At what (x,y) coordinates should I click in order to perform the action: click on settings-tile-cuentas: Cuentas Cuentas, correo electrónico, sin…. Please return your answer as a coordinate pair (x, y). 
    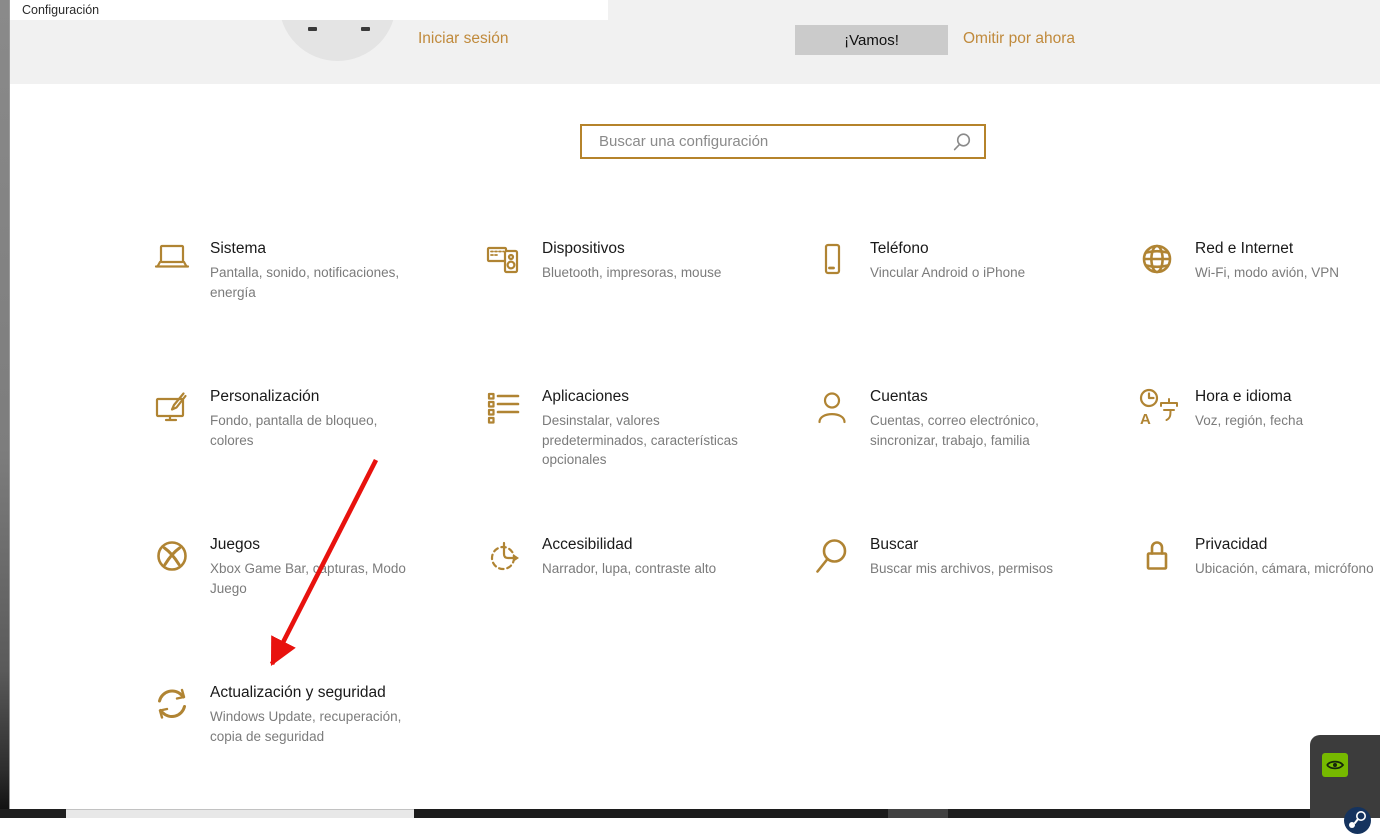
    Looking at the image, I should click on (969, 415).